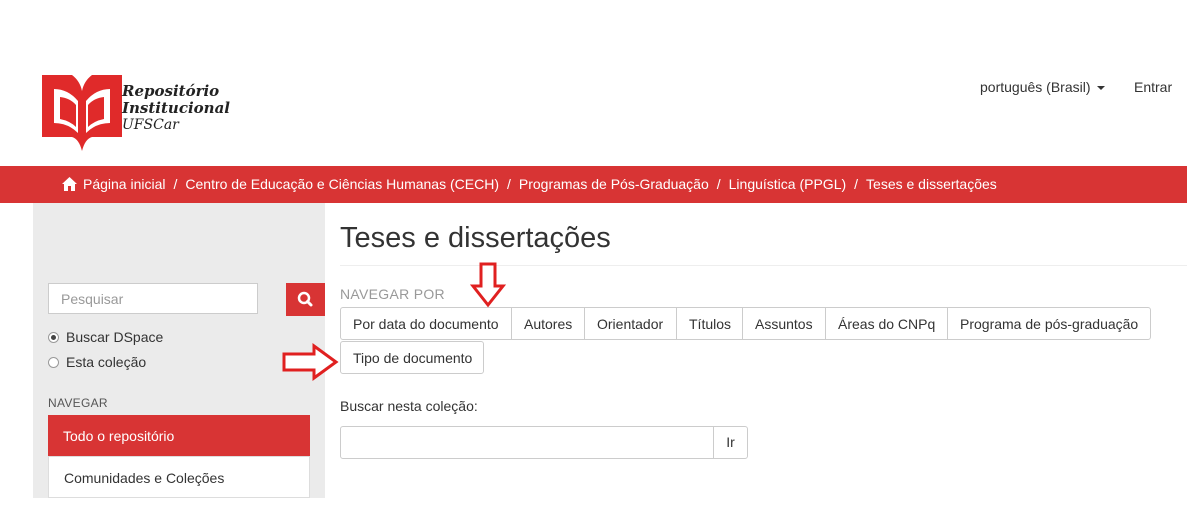 The height and width of the screenshot is (517, 1187). I want to click on logo-text: Repositório Institucional UFSCar, so click(176, 108).